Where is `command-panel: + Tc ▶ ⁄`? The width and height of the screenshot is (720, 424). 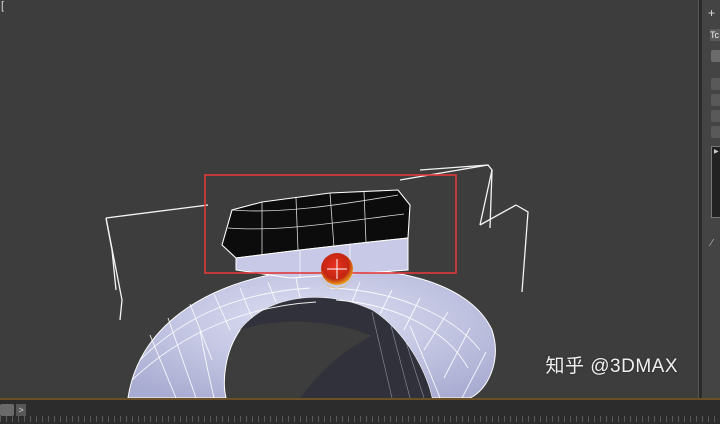
command-panel: + Tc ▶ ⁄ is located at coordinates (711, 199).